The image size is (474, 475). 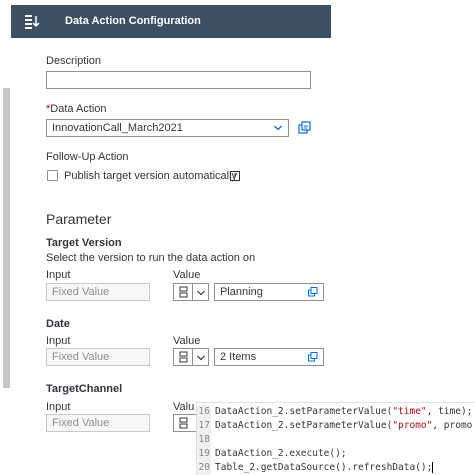 What do you see at coordinates (84, 389) in the screenshot?
I see `target-channel-title: TargetChannel` at bounding box center [84, 389].